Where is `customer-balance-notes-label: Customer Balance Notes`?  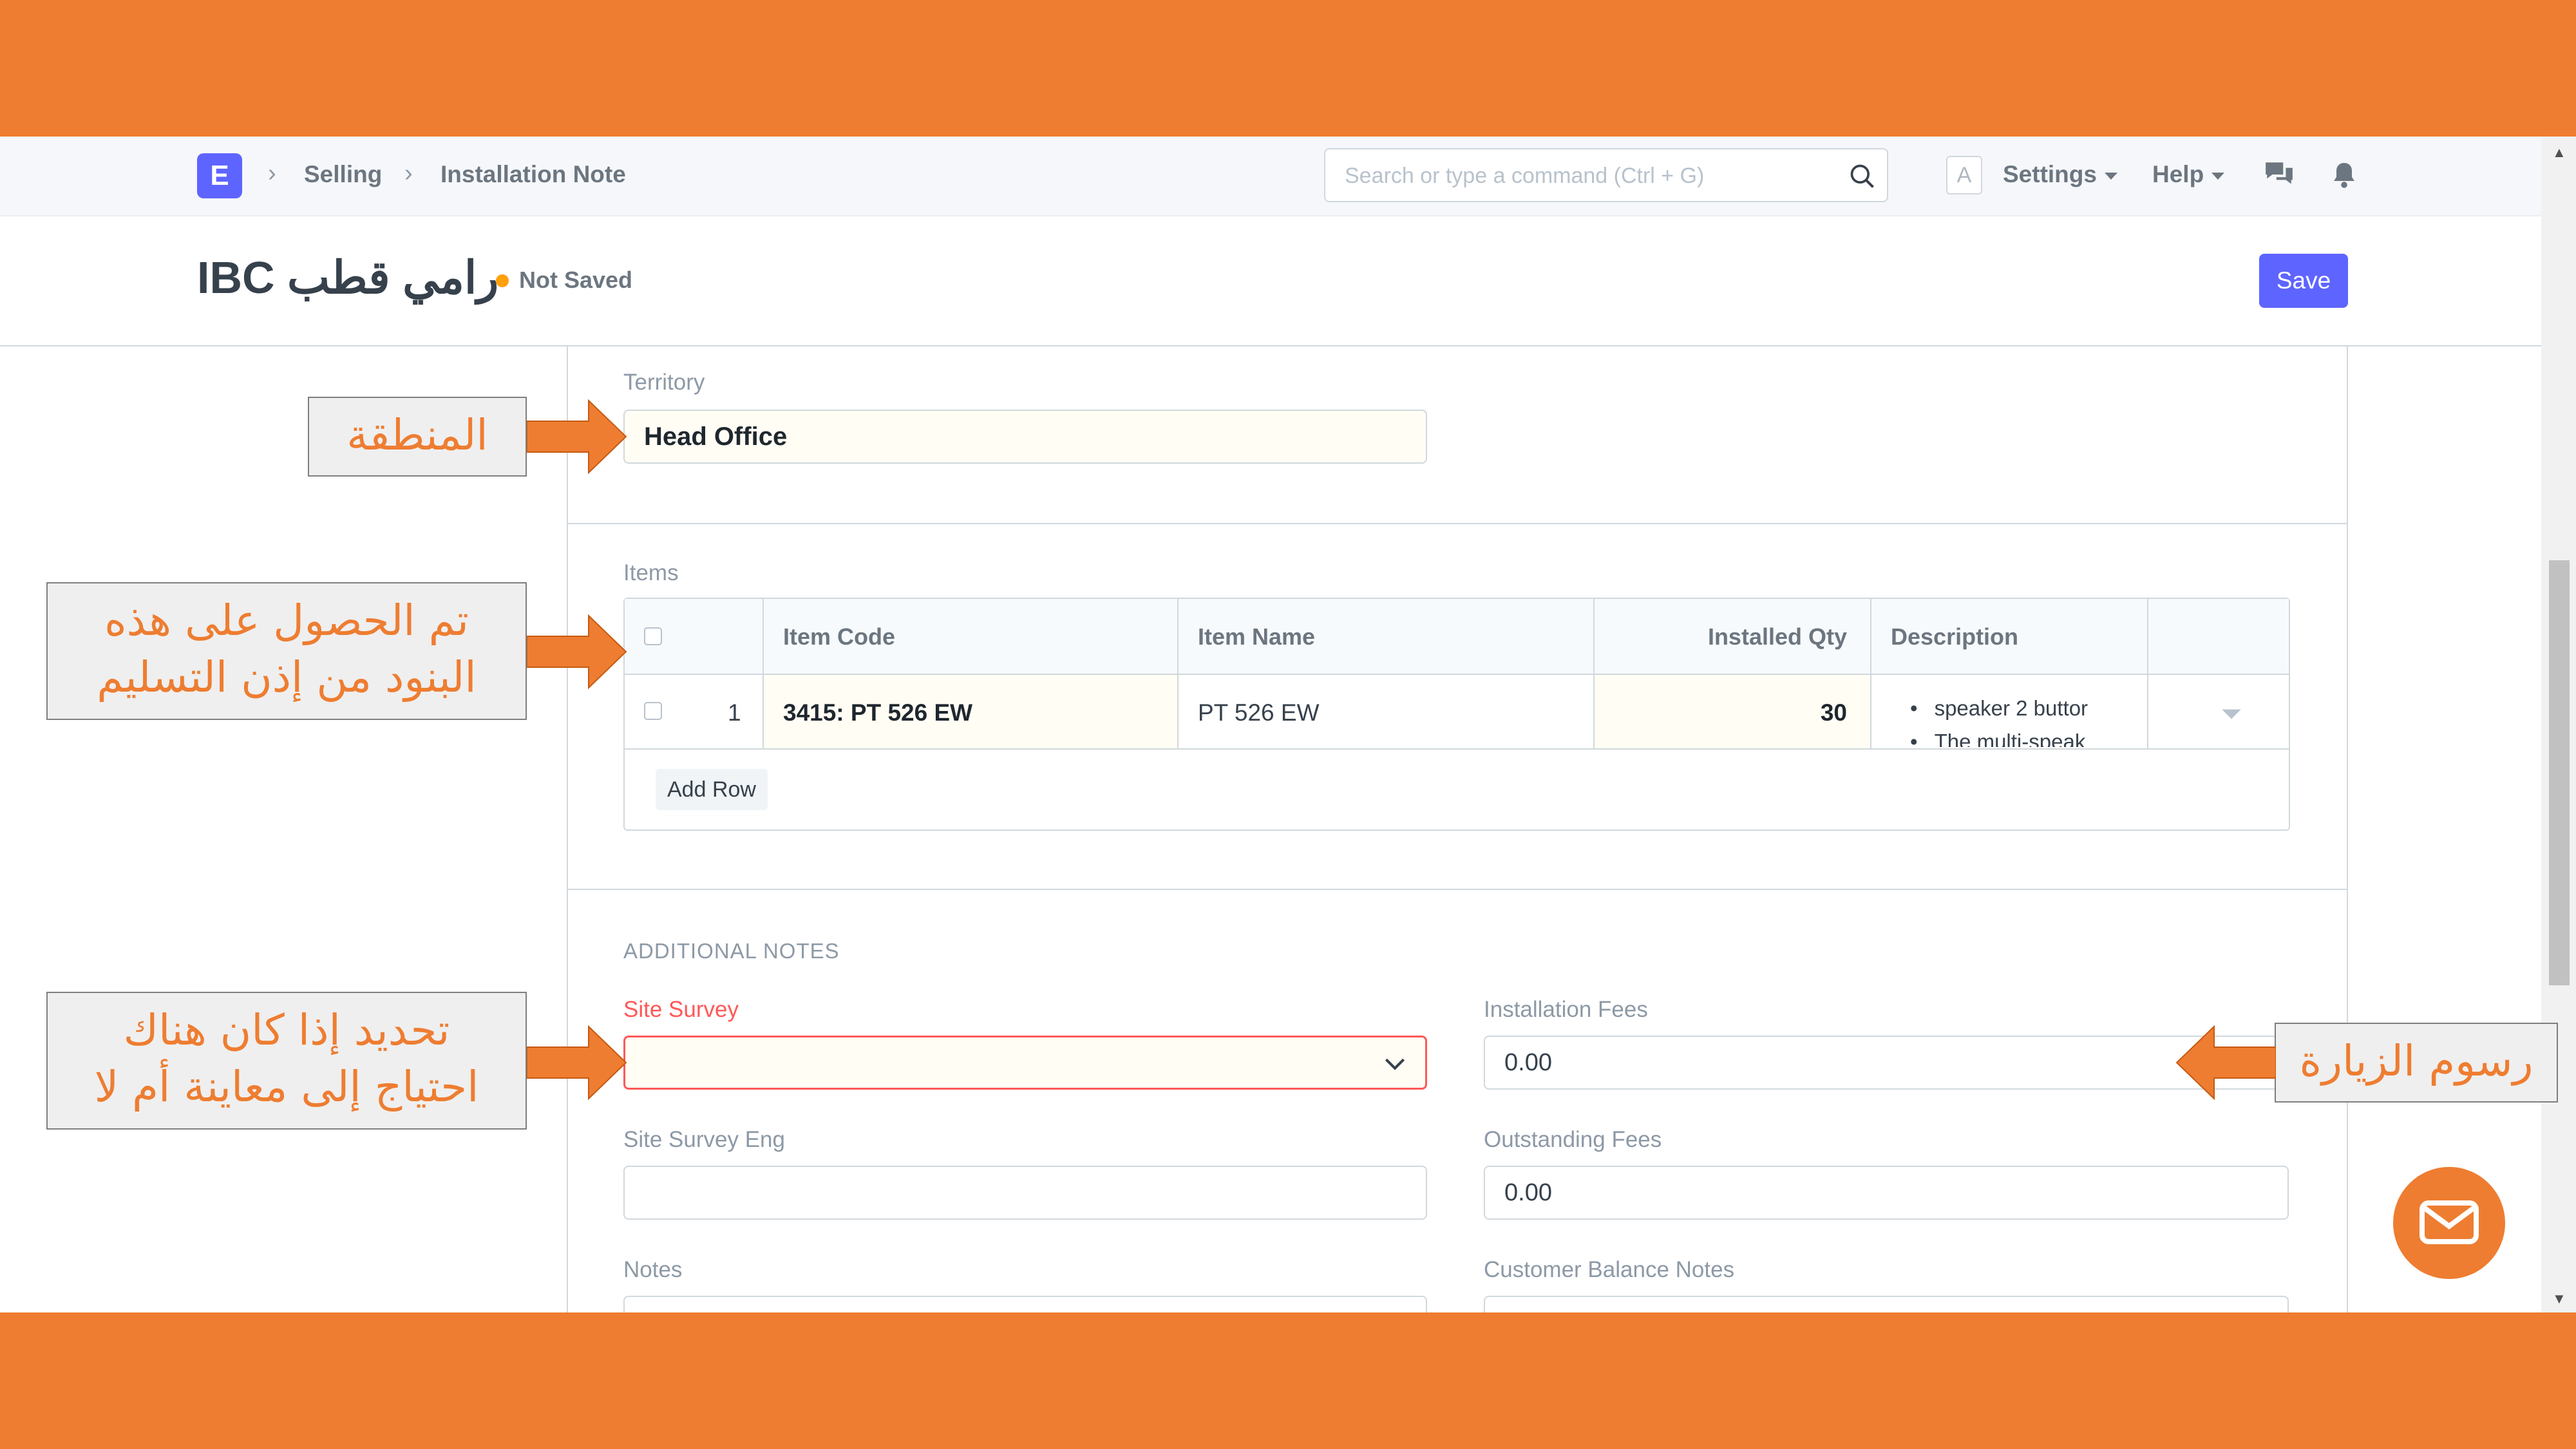 customer-balance-notes-label: Customer Balance Notes is located at coordinates (1609, 1269).